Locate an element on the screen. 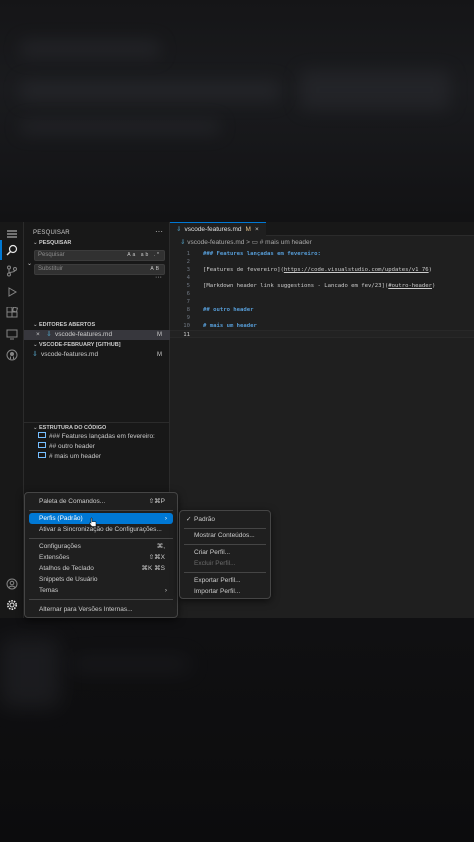 This screenshot has width=474, height=842. line-number: 1 is located at coordinates (188, 254).